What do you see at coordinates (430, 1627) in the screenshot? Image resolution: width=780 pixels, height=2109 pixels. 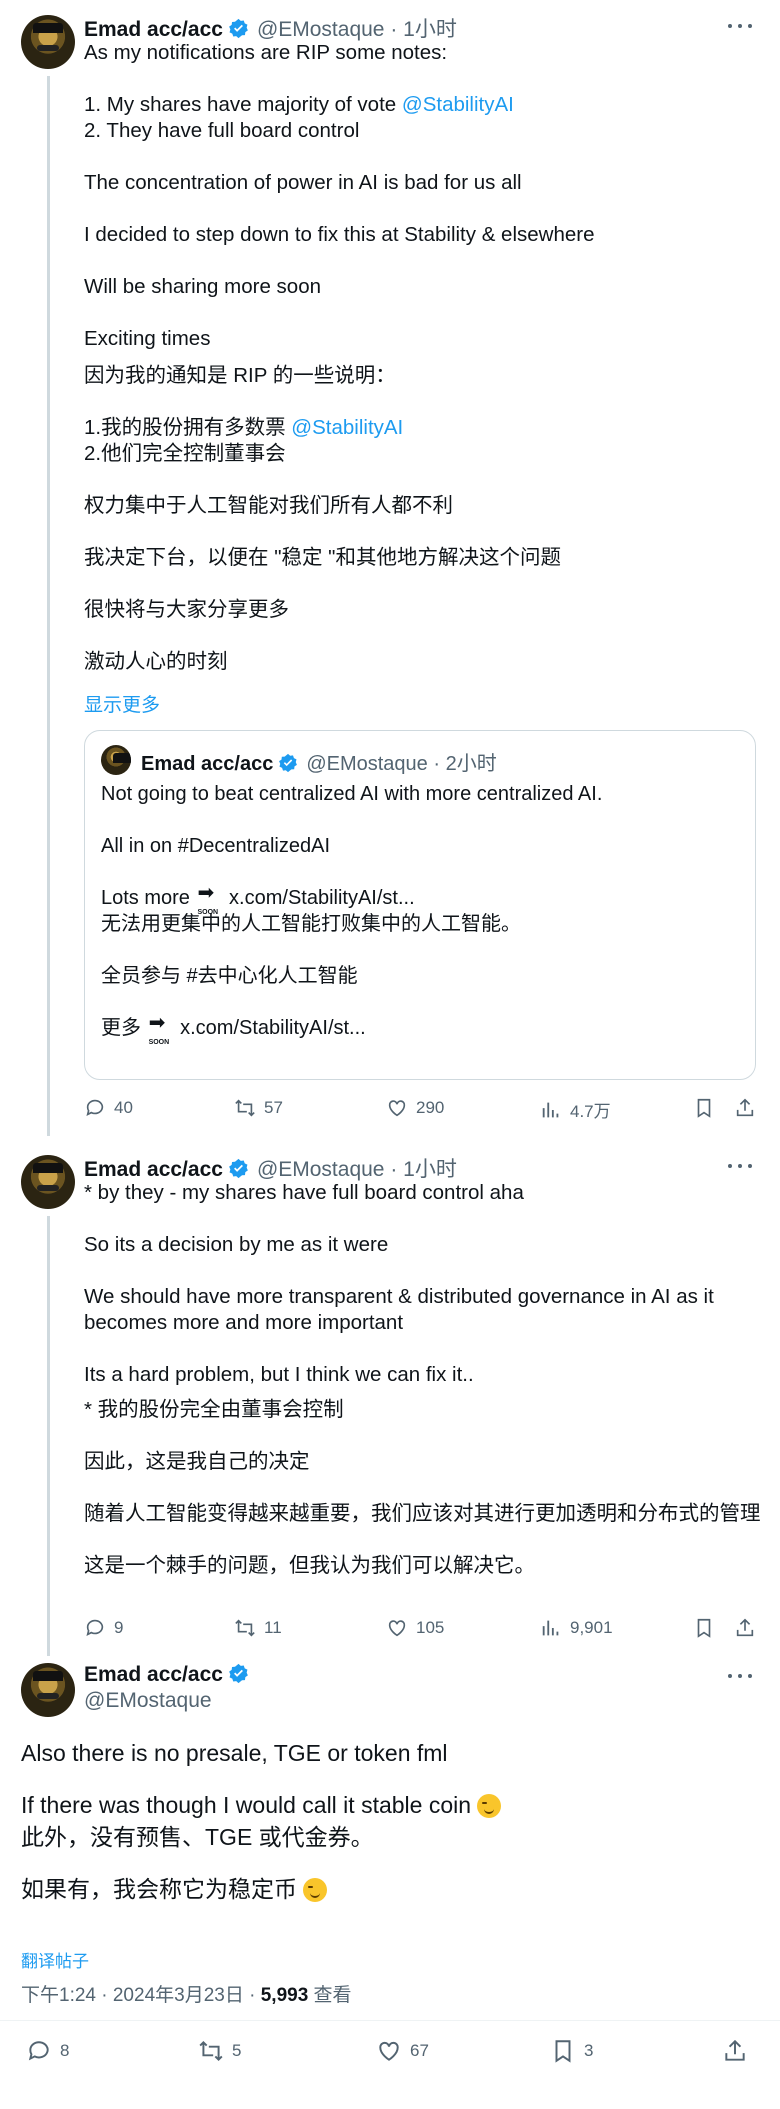 I see `like-count: 105` at bounding box center [430, 1627].